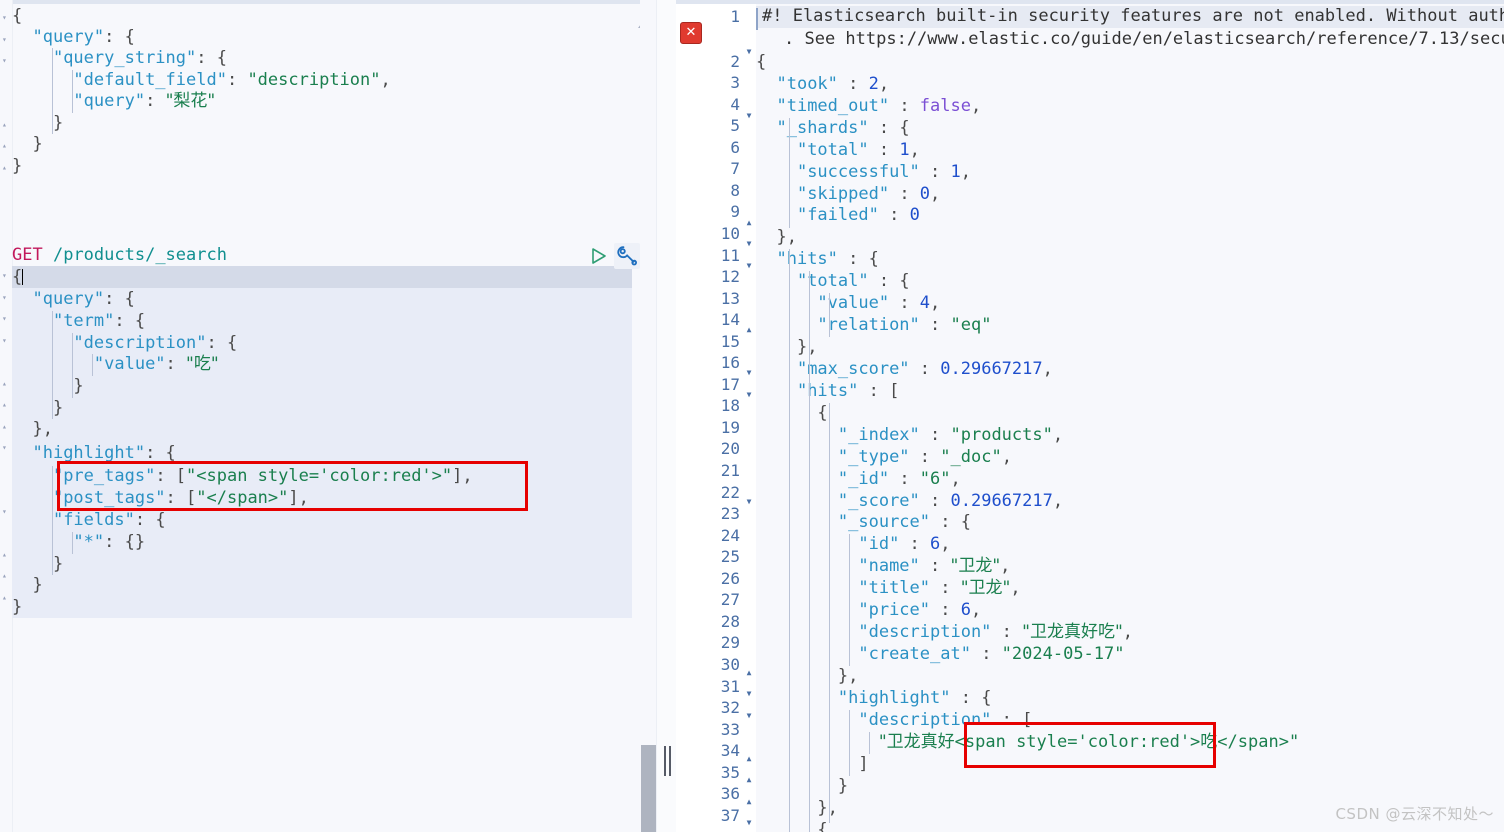 This screenshot has width=1504, height=832. Describe the element at coordinates (914, 698) in the screenshot. I see `code-line: "highlight" : {` at that location.